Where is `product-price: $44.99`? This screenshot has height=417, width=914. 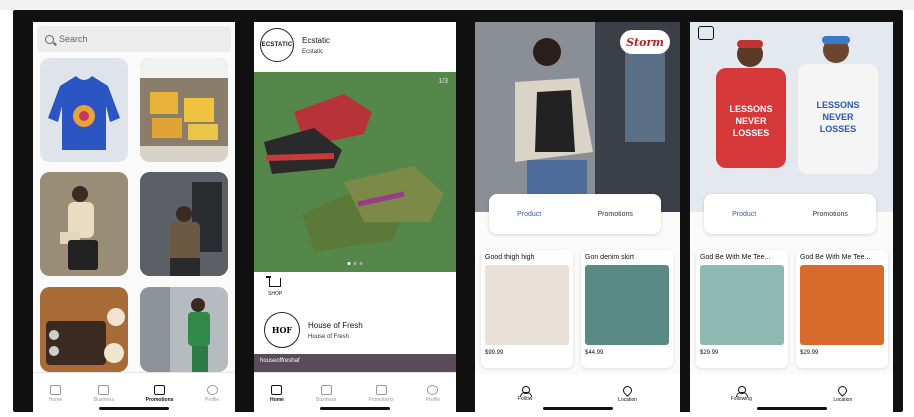 product-price: $44.99 is located at coordinates (594, 353).